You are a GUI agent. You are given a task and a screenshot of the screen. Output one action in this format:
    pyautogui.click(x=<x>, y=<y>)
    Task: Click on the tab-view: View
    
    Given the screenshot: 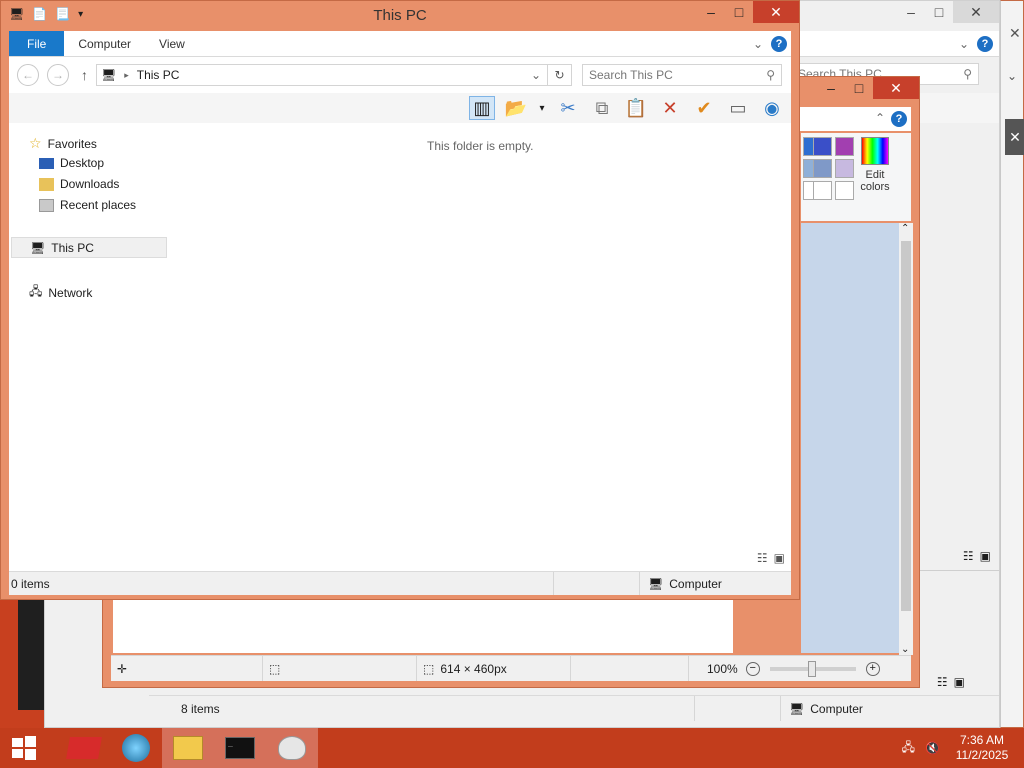 What is the action you would take?
    pyautogui.click(x=172, y=43)
    